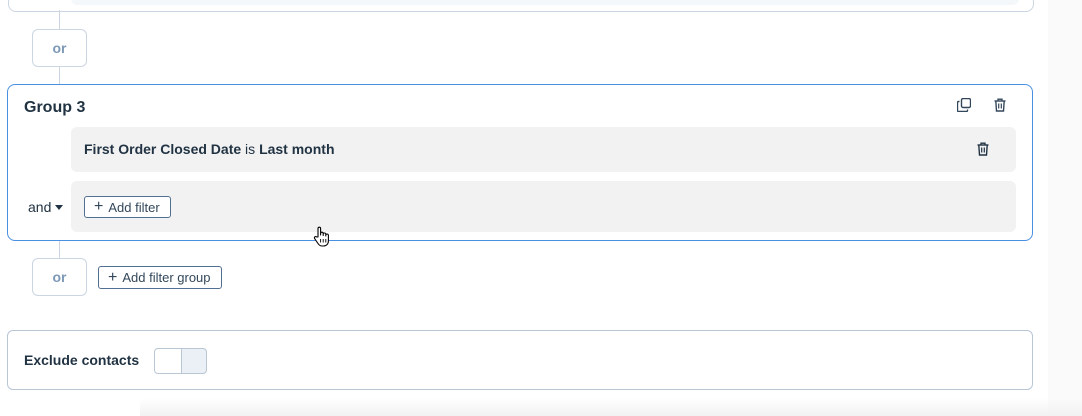 This screenshot has width=1082, height=416. I want to click on add-filter-row: + Add filter, so click(543, 206).